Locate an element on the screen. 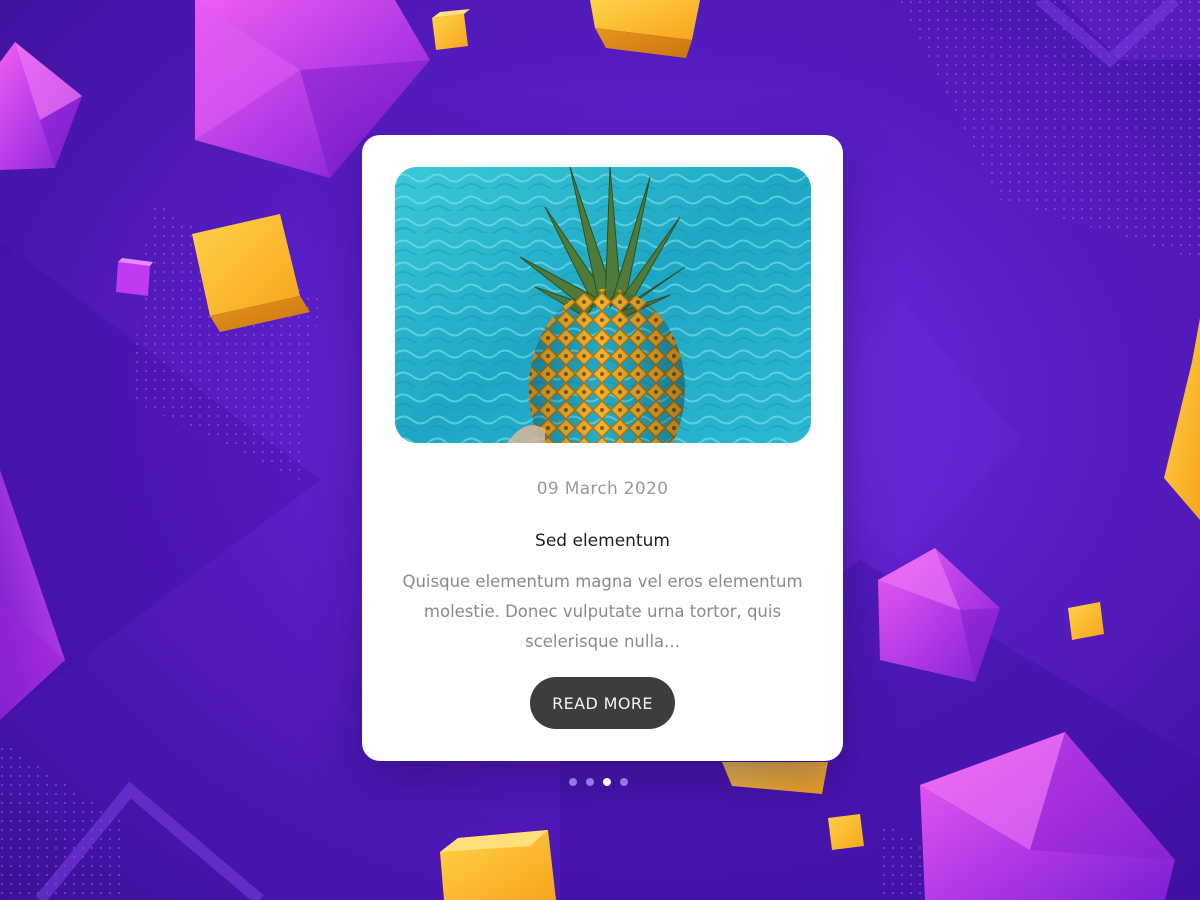  yellow-cube-bottom is located at coordinates (498, 865).